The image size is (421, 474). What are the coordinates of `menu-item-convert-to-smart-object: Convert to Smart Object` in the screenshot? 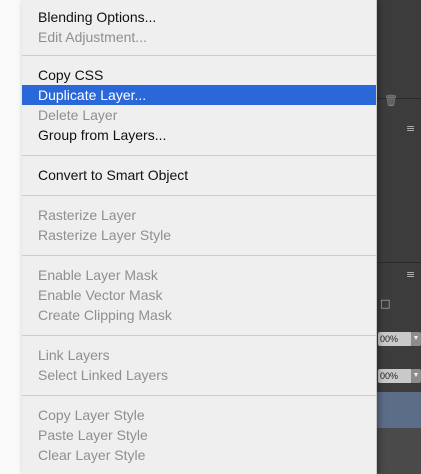 It's located at (199, 175).